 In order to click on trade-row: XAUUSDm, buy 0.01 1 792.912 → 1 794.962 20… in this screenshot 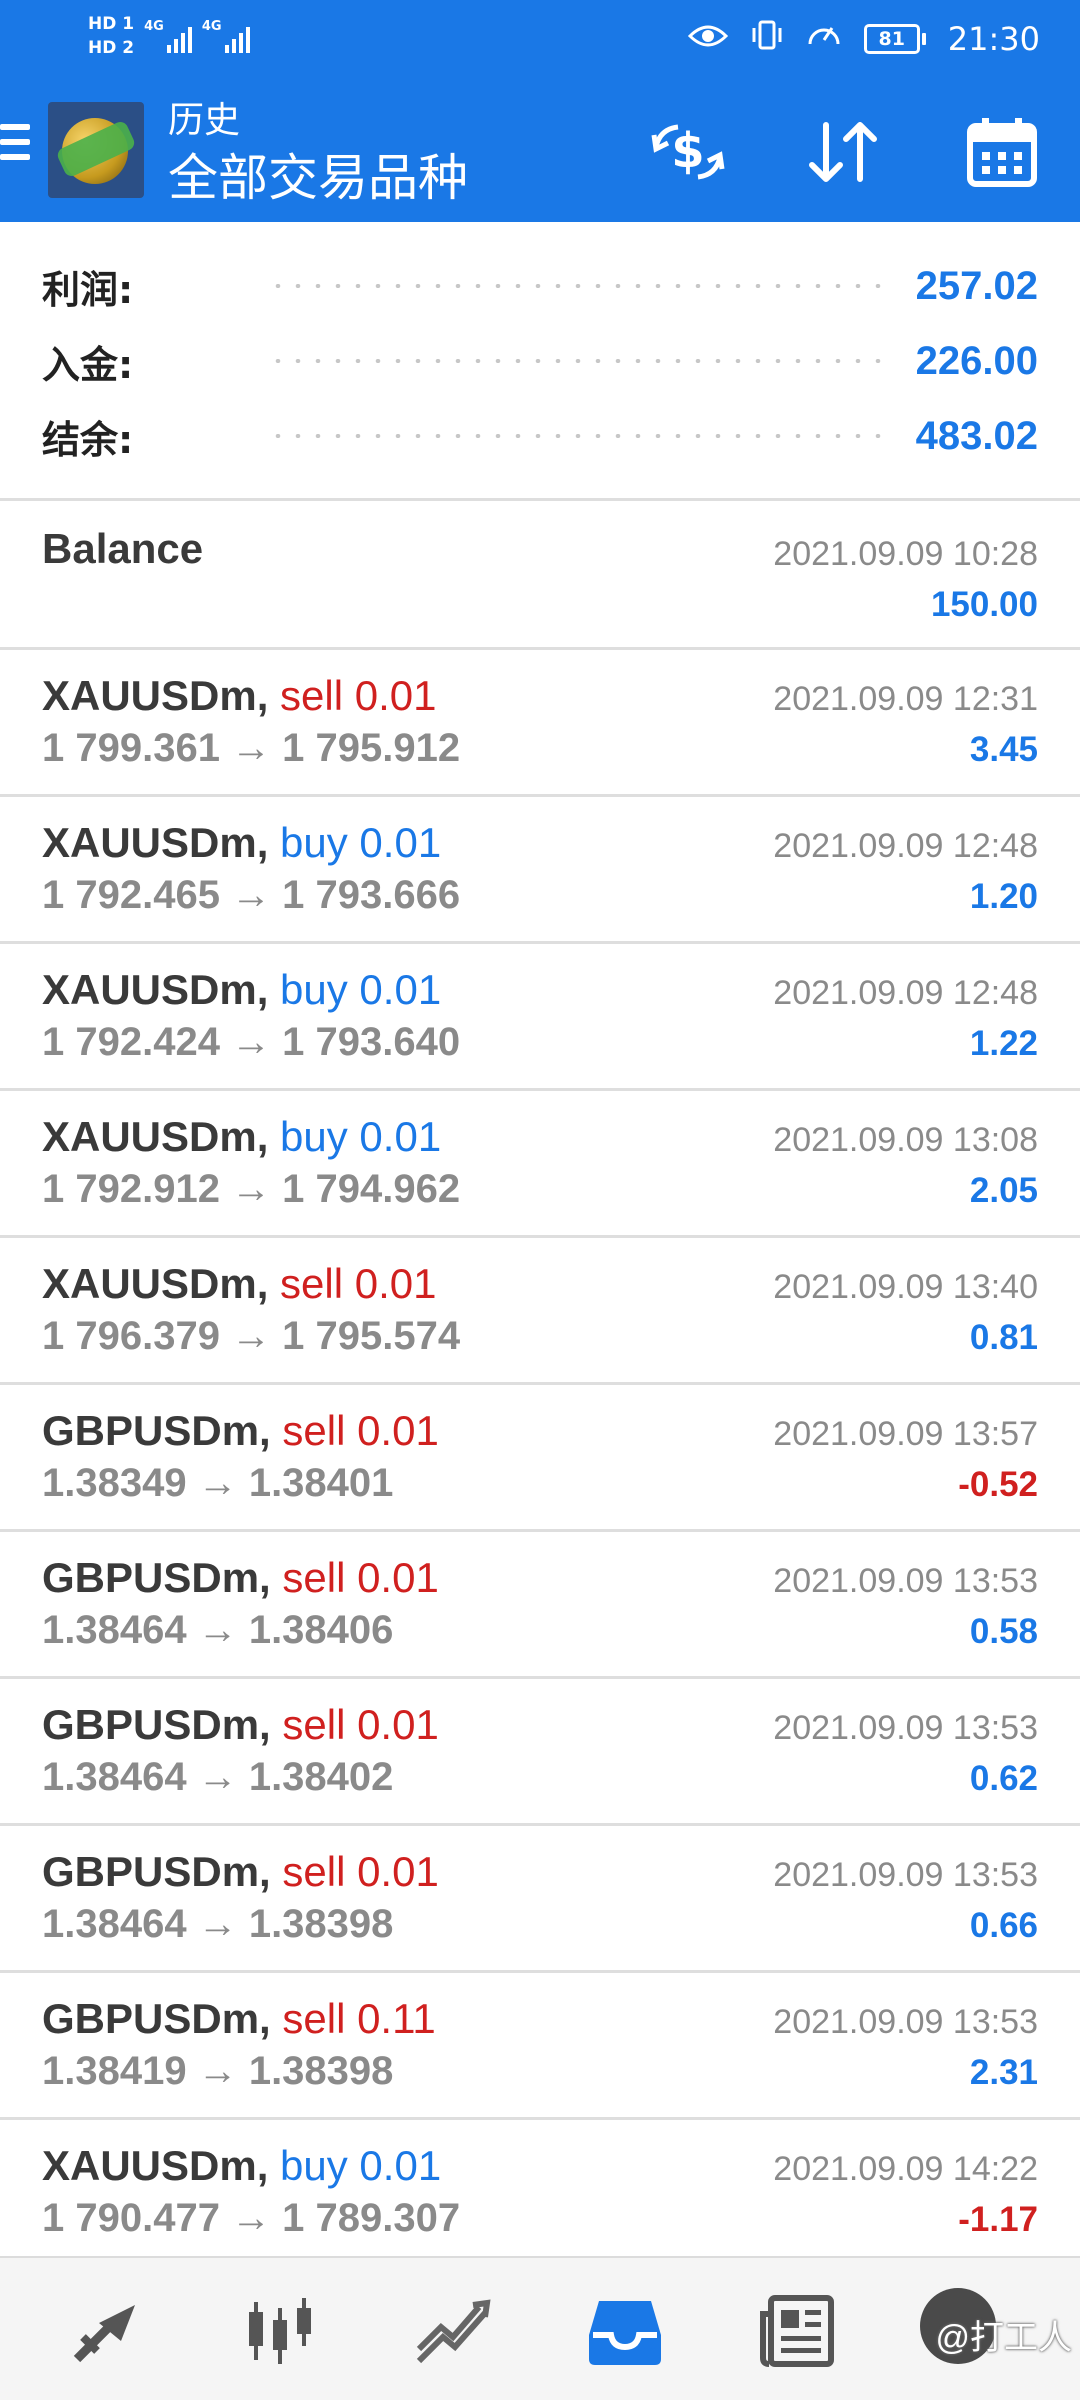, I will do `click(540, 1164)`.